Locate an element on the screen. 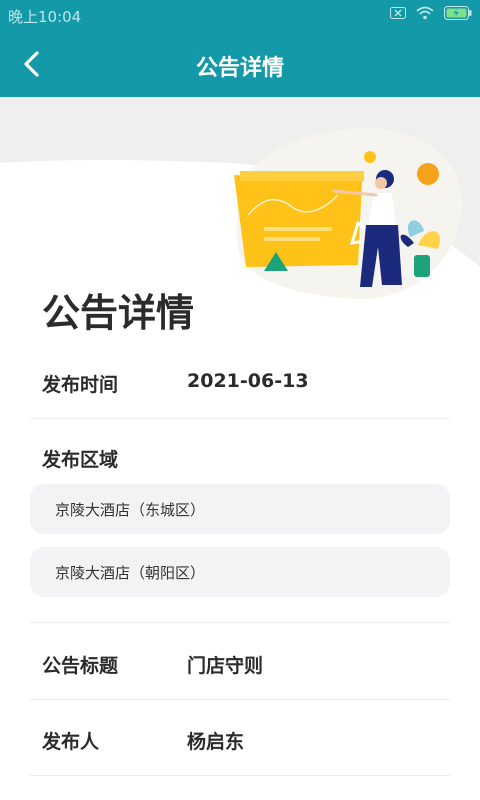  publisher-row: 发布人 杨启东 is located at coordinates (240, 737).